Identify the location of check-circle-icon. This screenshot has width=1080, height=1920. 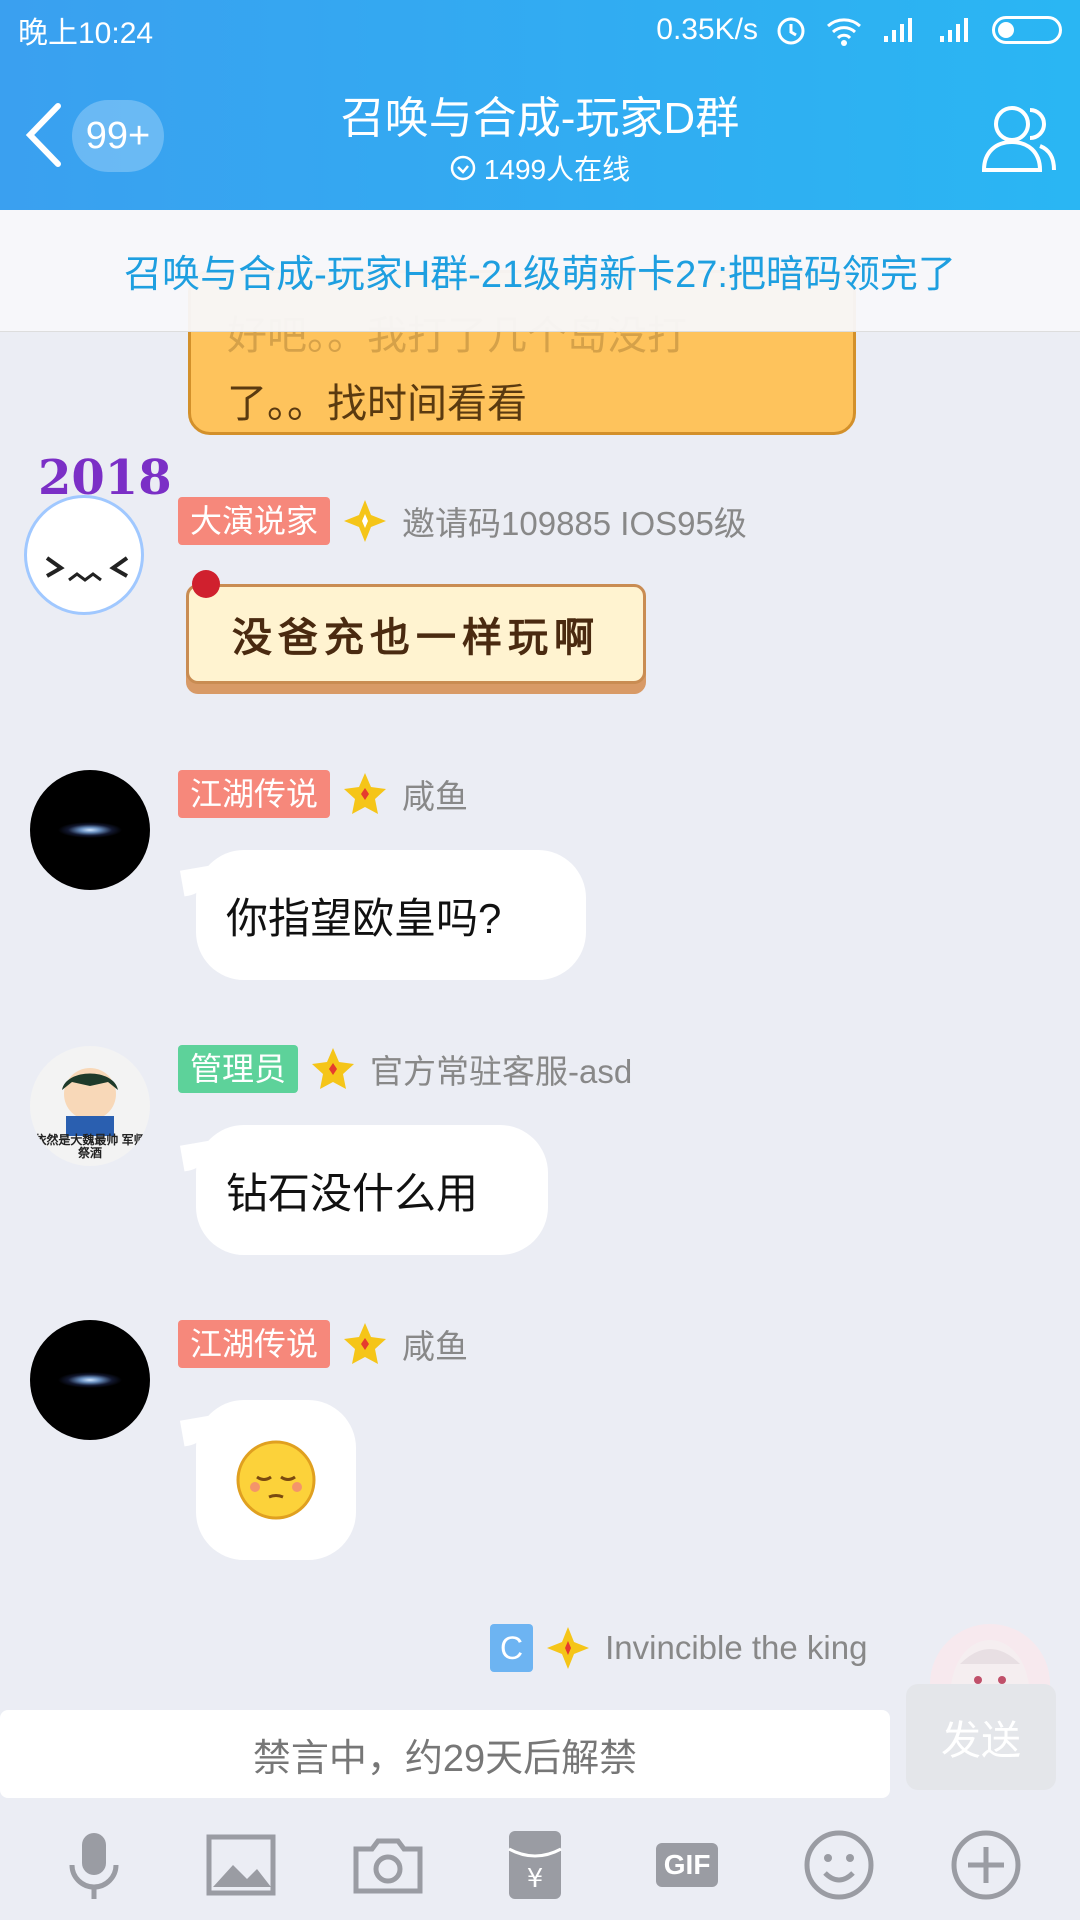
(463, 168).